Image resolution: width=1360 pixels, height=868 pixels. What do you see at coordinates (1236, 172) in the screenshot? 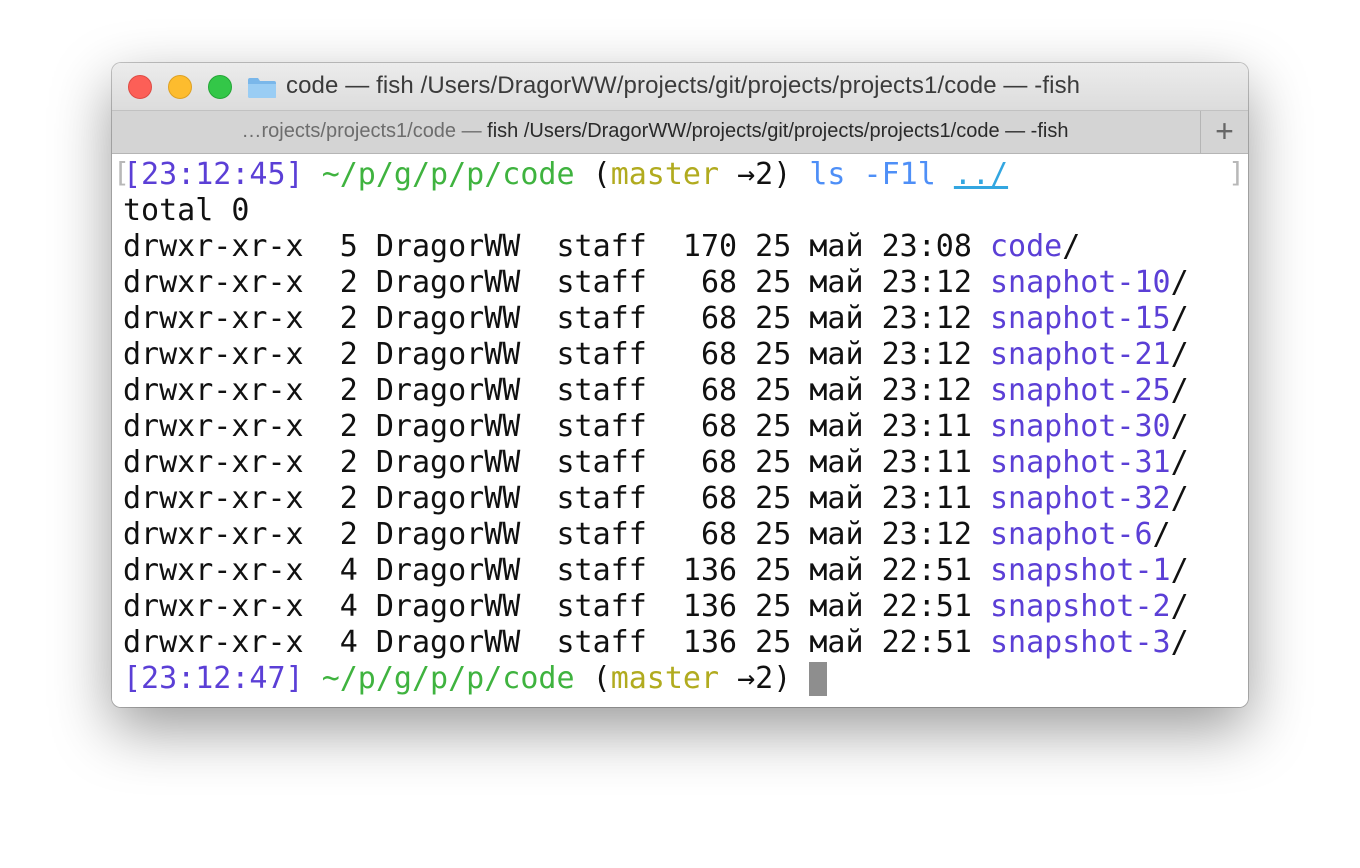
I see `mark-bracket-right: ]` at bounding box center [1236, 172].